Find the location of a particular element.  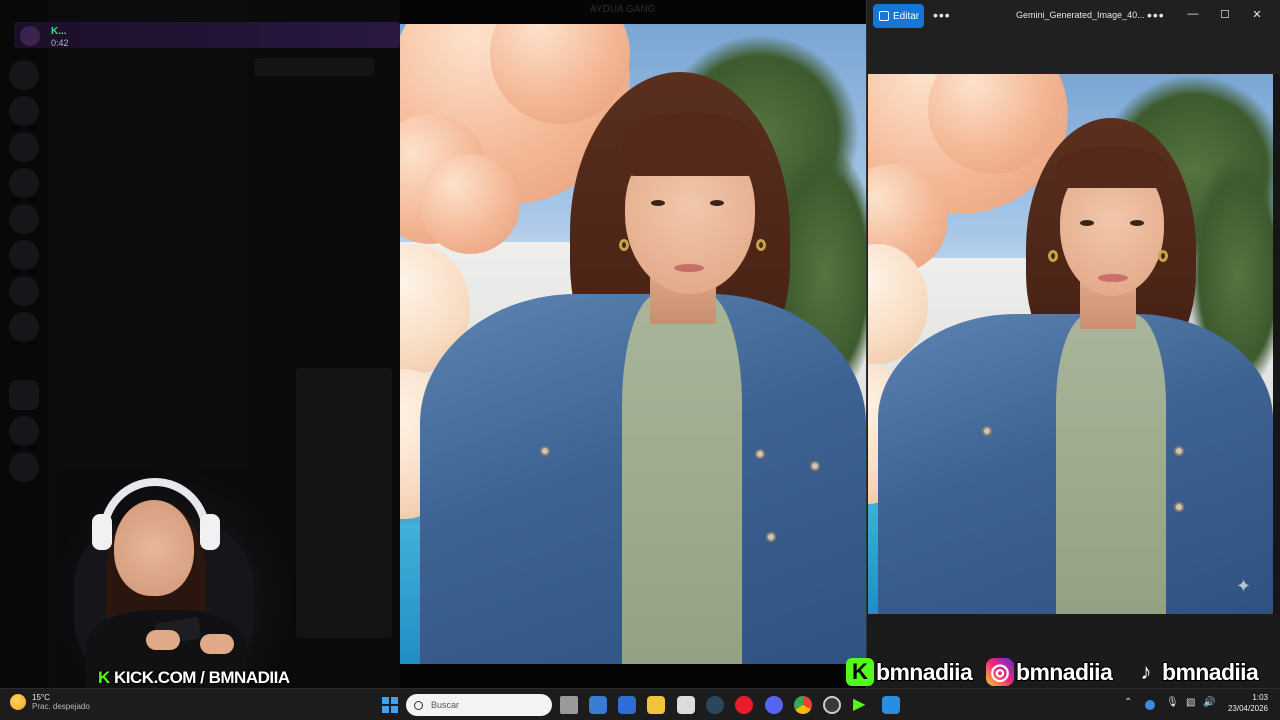

server-list is located at coordinates (24, 344).